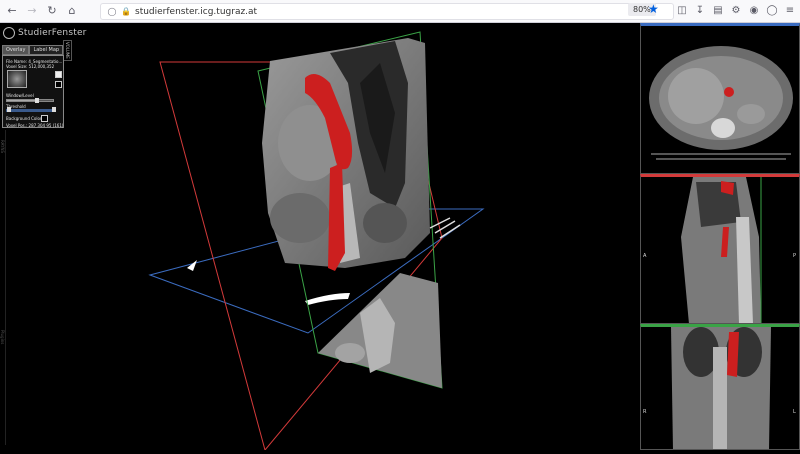 Image resolution: width=800 pixels, height=454 pixels. Describe the element at coordinates (52, 11) in the screenshot. I see `reload-icon: ↻` at that location.